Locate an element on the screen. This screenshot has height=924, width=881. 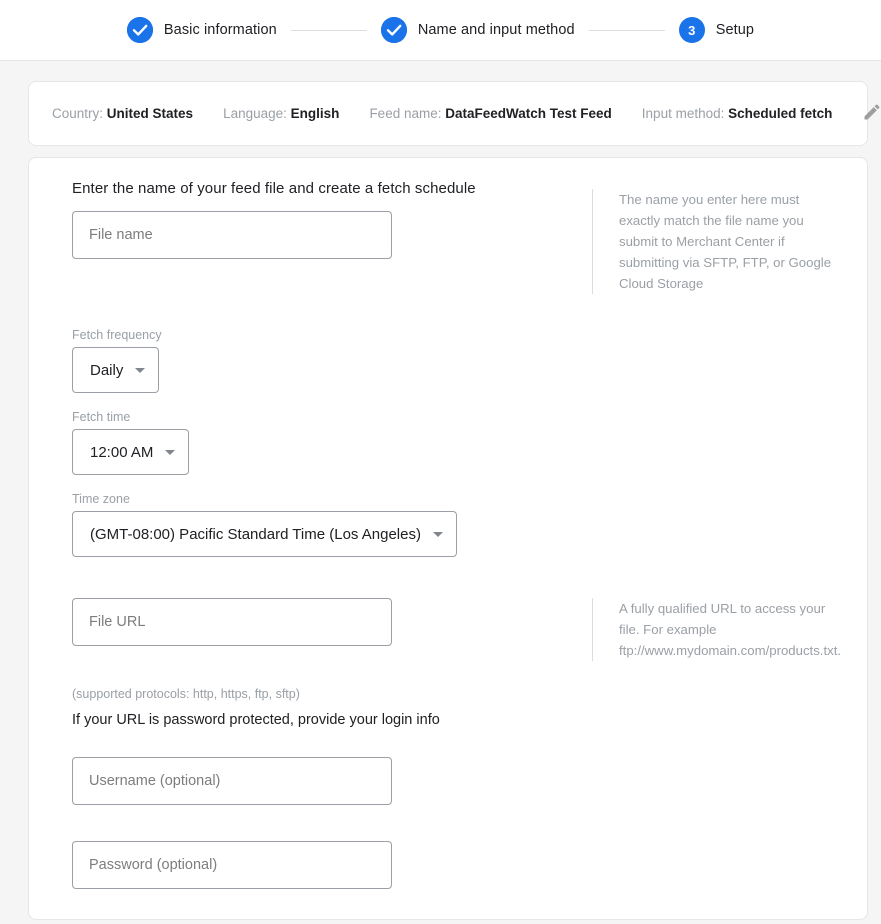
summary-item-feed-name: Feed name: DataFeedWatch Test Feed is located at coordinates (490, 113).